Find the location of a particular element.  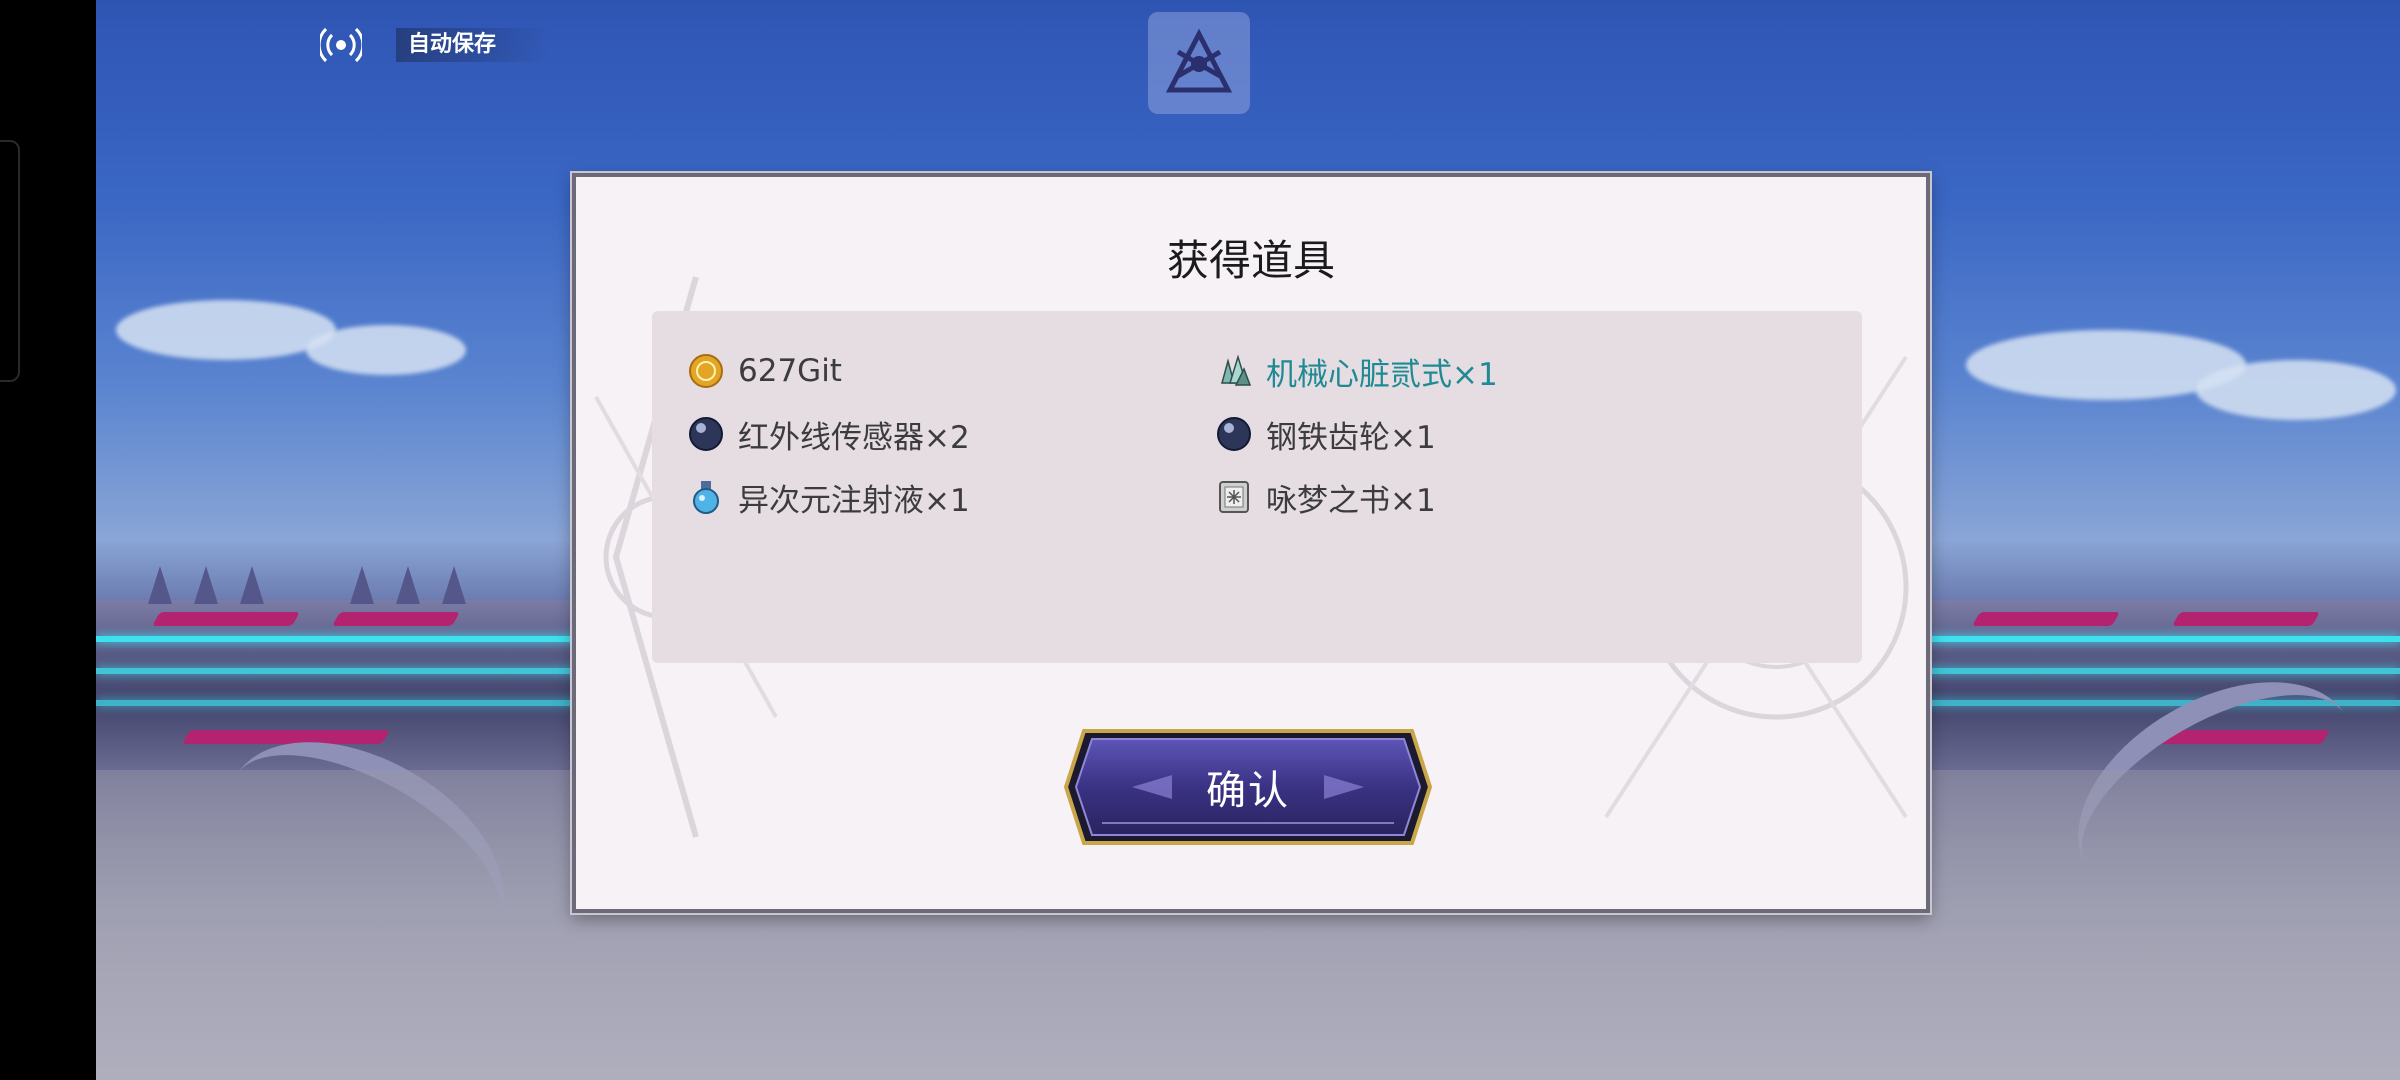

left-black-bar is located at coordinates (48, 540).